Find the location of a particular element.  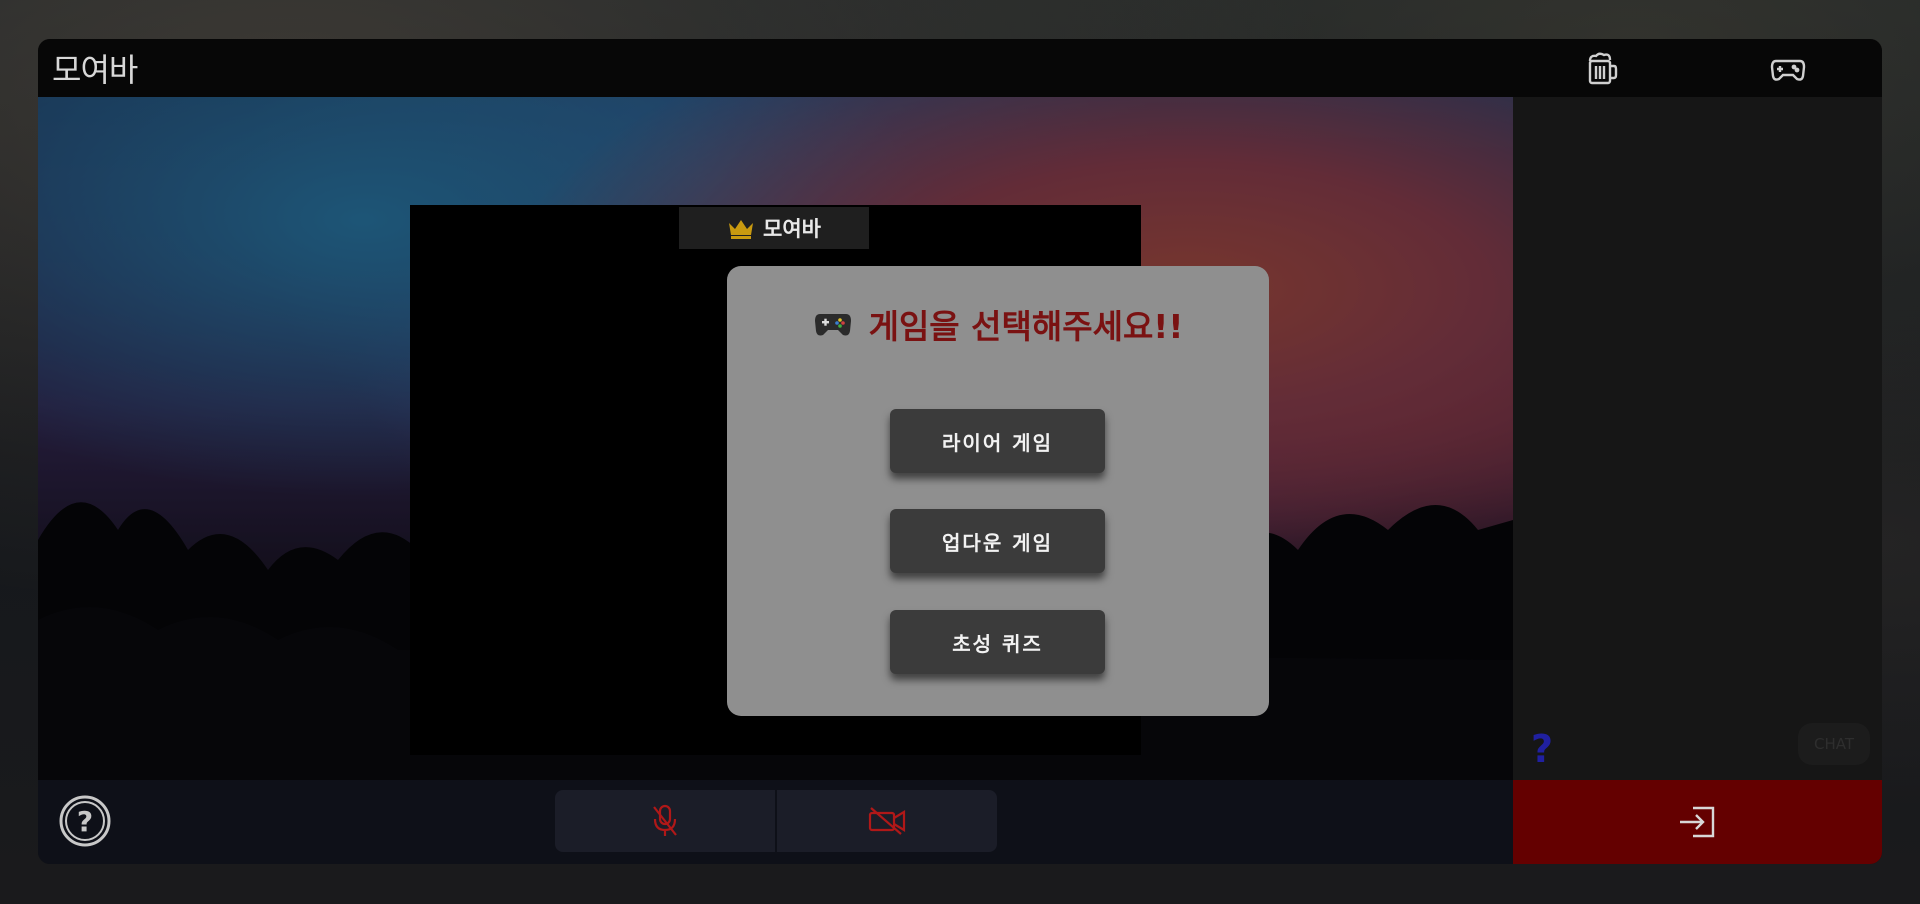

crown-icon is located at coordinates (741, 229).